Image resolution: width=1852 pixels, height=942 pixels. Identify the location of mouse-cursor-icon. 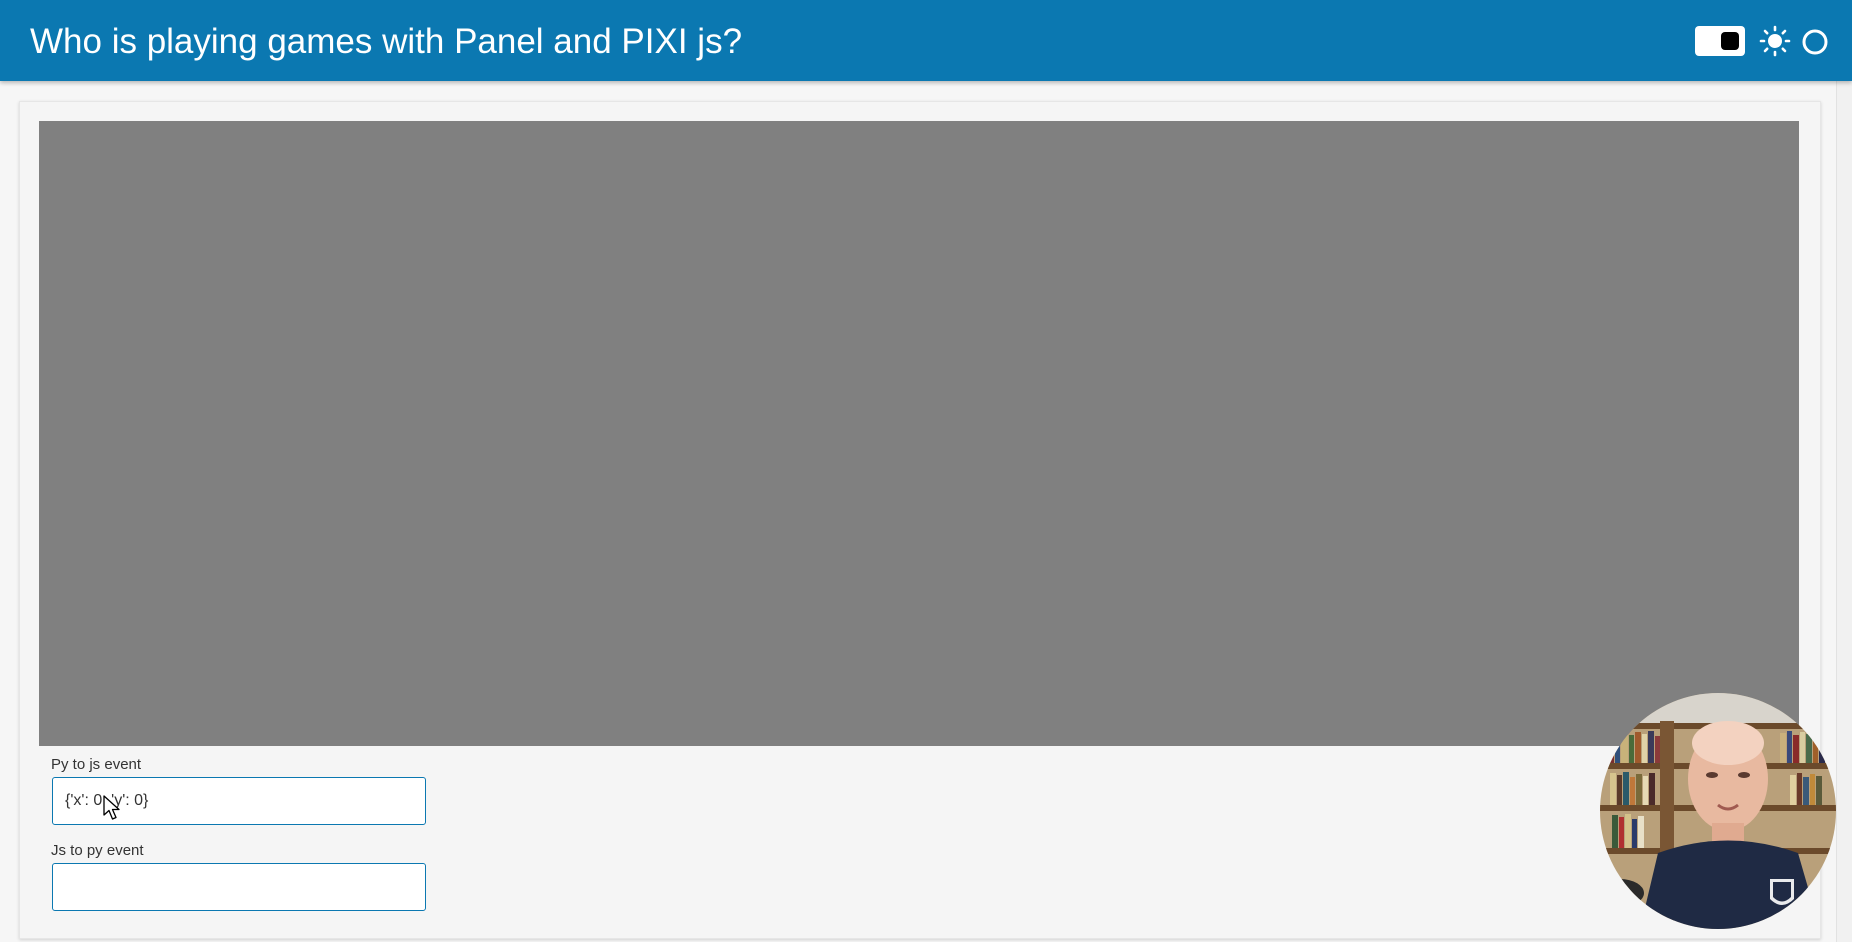
(111, 807).